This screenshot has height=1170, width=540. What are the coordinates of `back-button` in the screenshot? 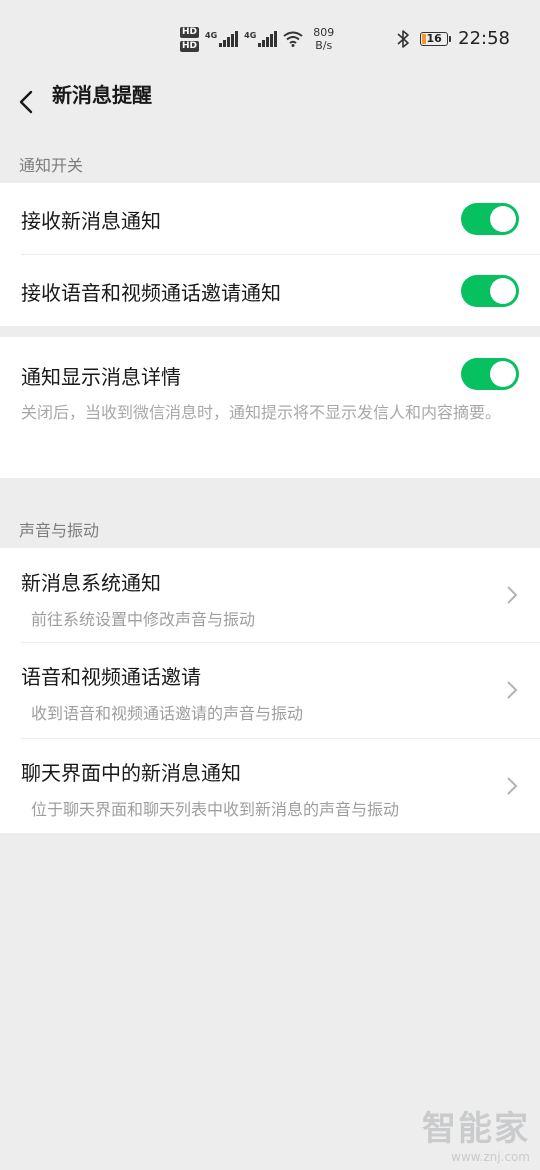 It's located at (26, 102).